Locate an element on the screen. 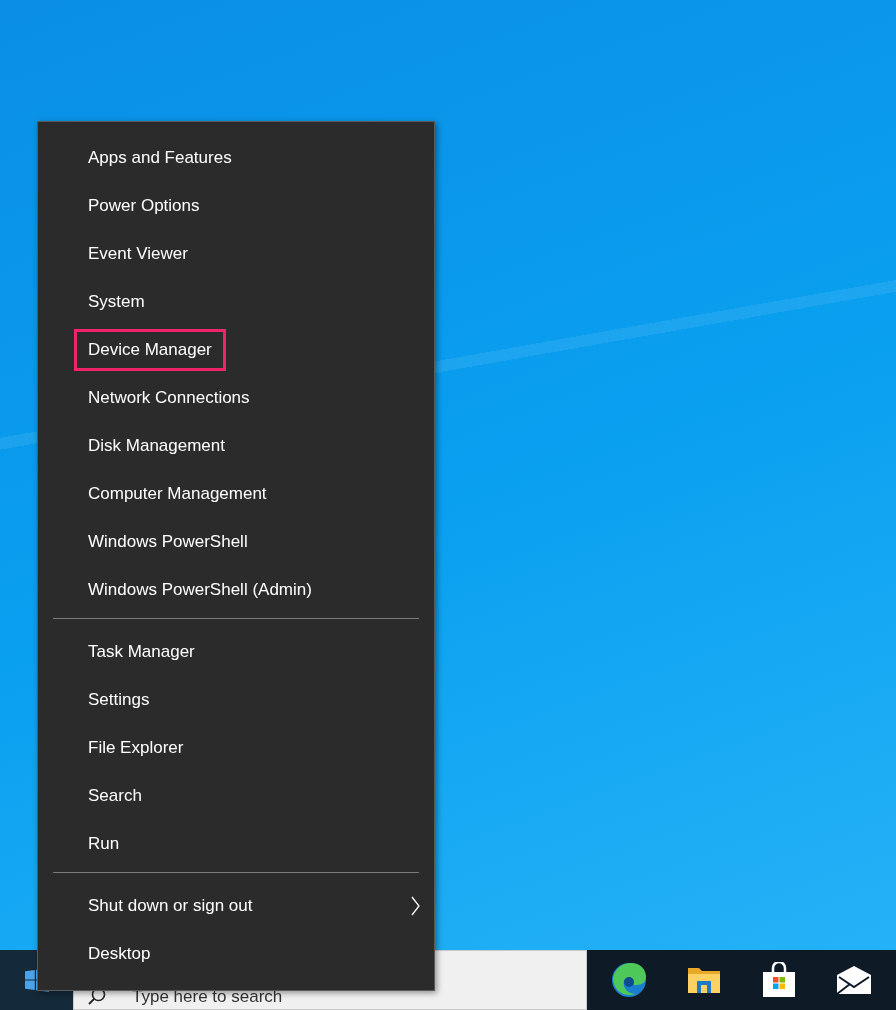  menu-item: Desktop is located at coordinates (119, 954).